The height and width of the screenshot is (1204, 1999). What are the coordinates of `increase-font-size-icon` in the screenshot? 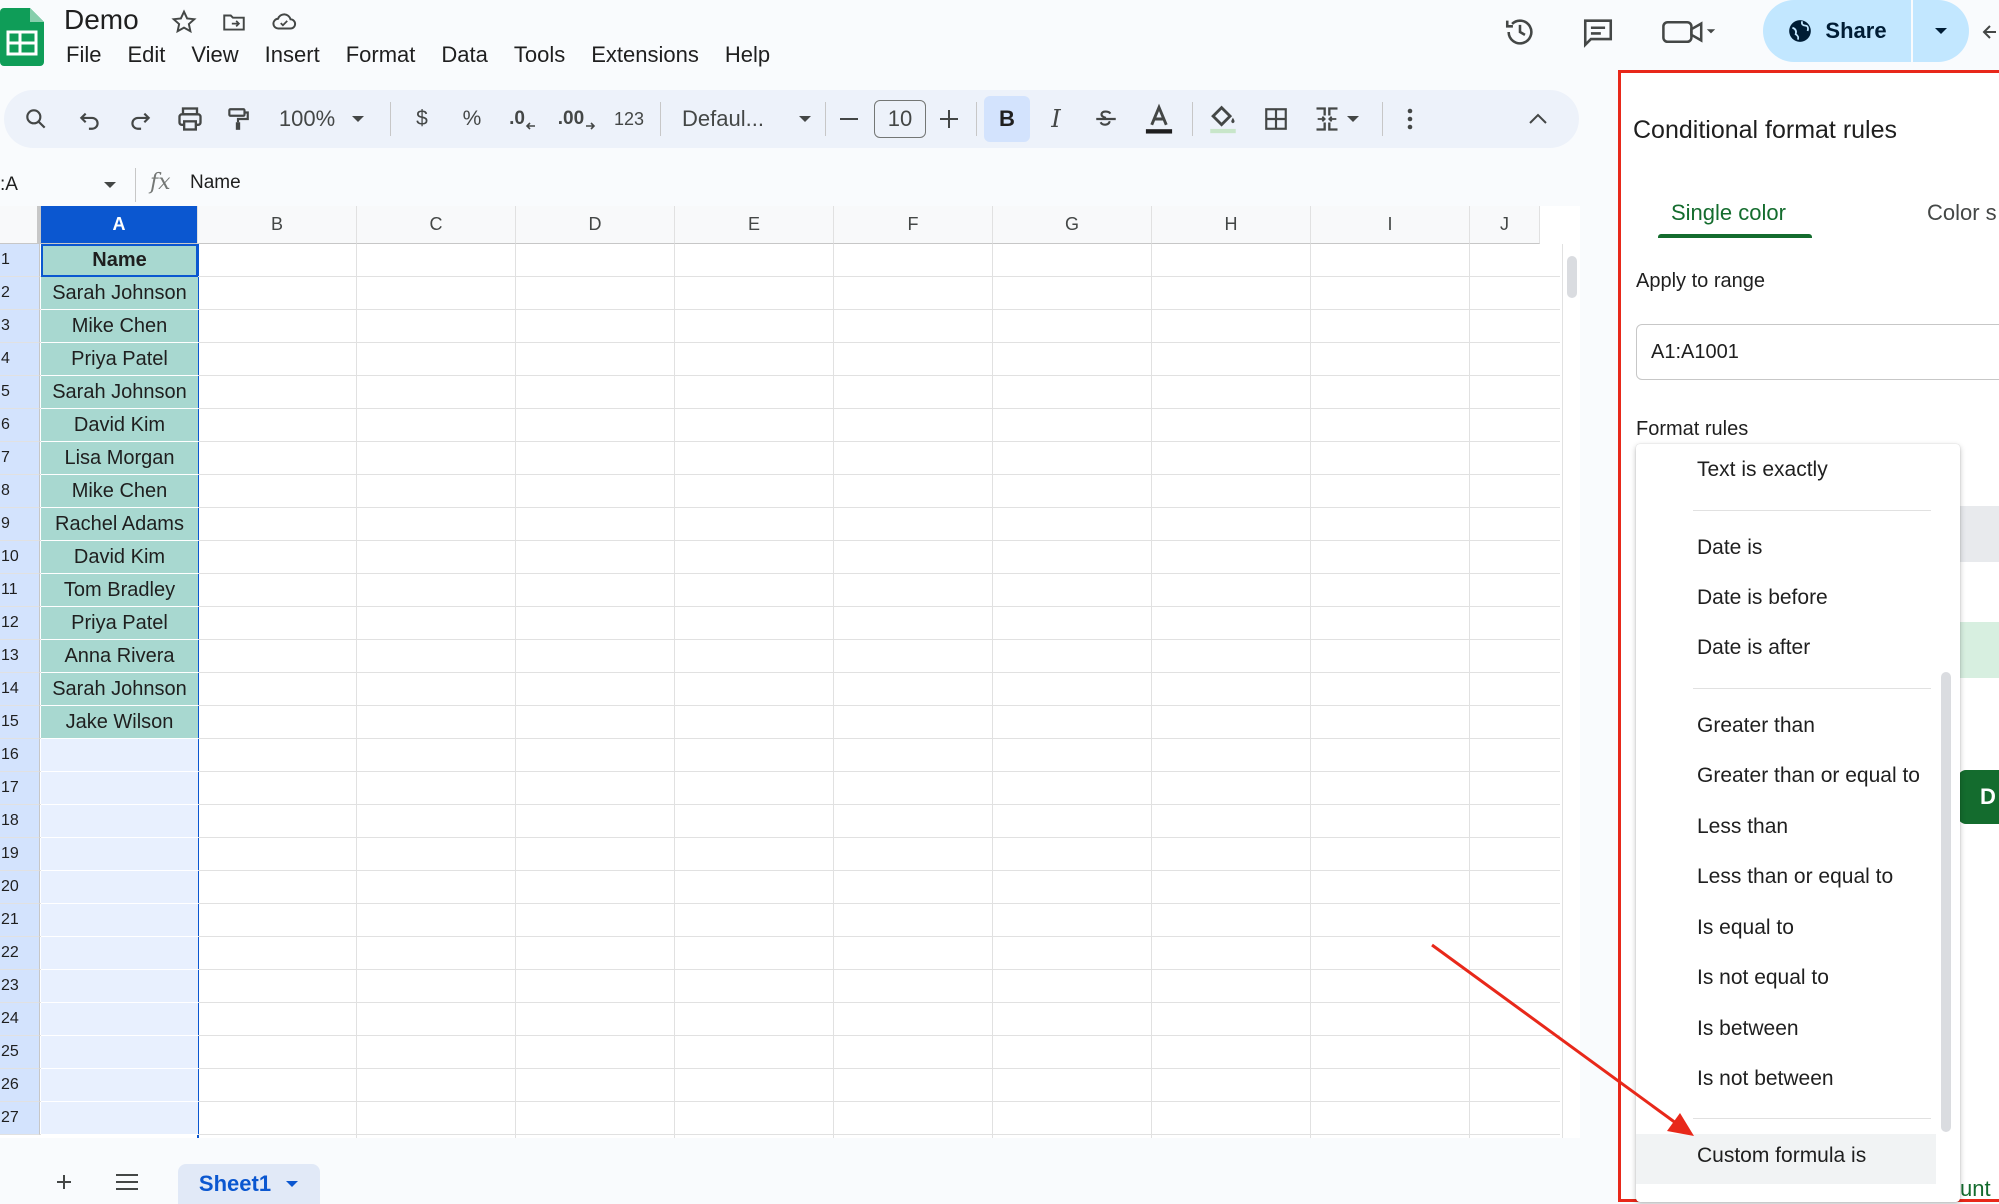 It's located at (949, 119).